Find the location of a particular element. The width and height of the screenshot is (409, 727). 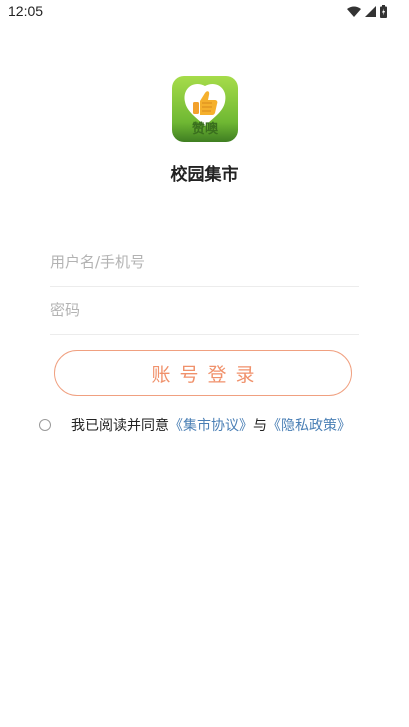

agreement-conjunction: 与 is located at coordinates (260, 426).